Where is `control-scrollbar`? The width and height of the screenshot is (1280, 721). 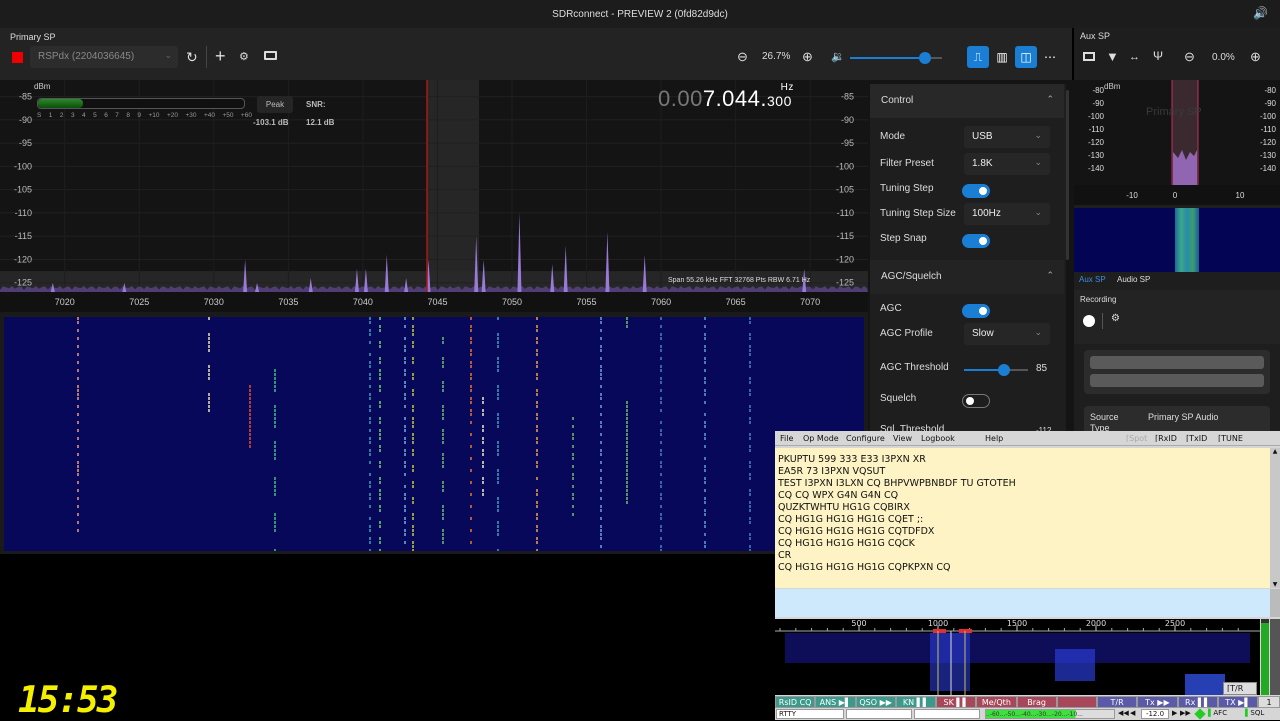 control-scrollbar is located at coordinates (1067, 175).